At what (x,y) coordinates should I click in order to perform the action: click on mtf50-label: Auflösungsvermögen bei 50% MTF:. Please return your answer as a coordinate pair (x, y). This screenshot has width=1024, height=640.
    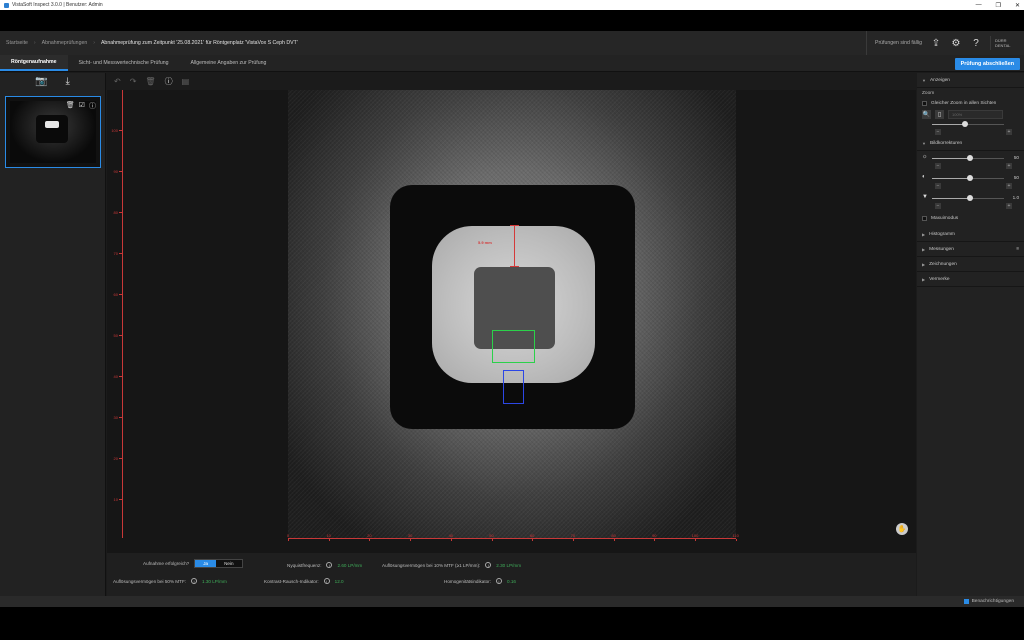
    Looking at the image, I should click on (150, 581).